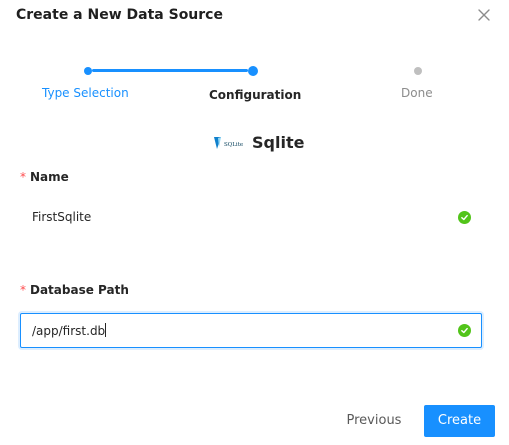  I want to click on sqlite-logo-icon: SQLite, so click(228, 143).